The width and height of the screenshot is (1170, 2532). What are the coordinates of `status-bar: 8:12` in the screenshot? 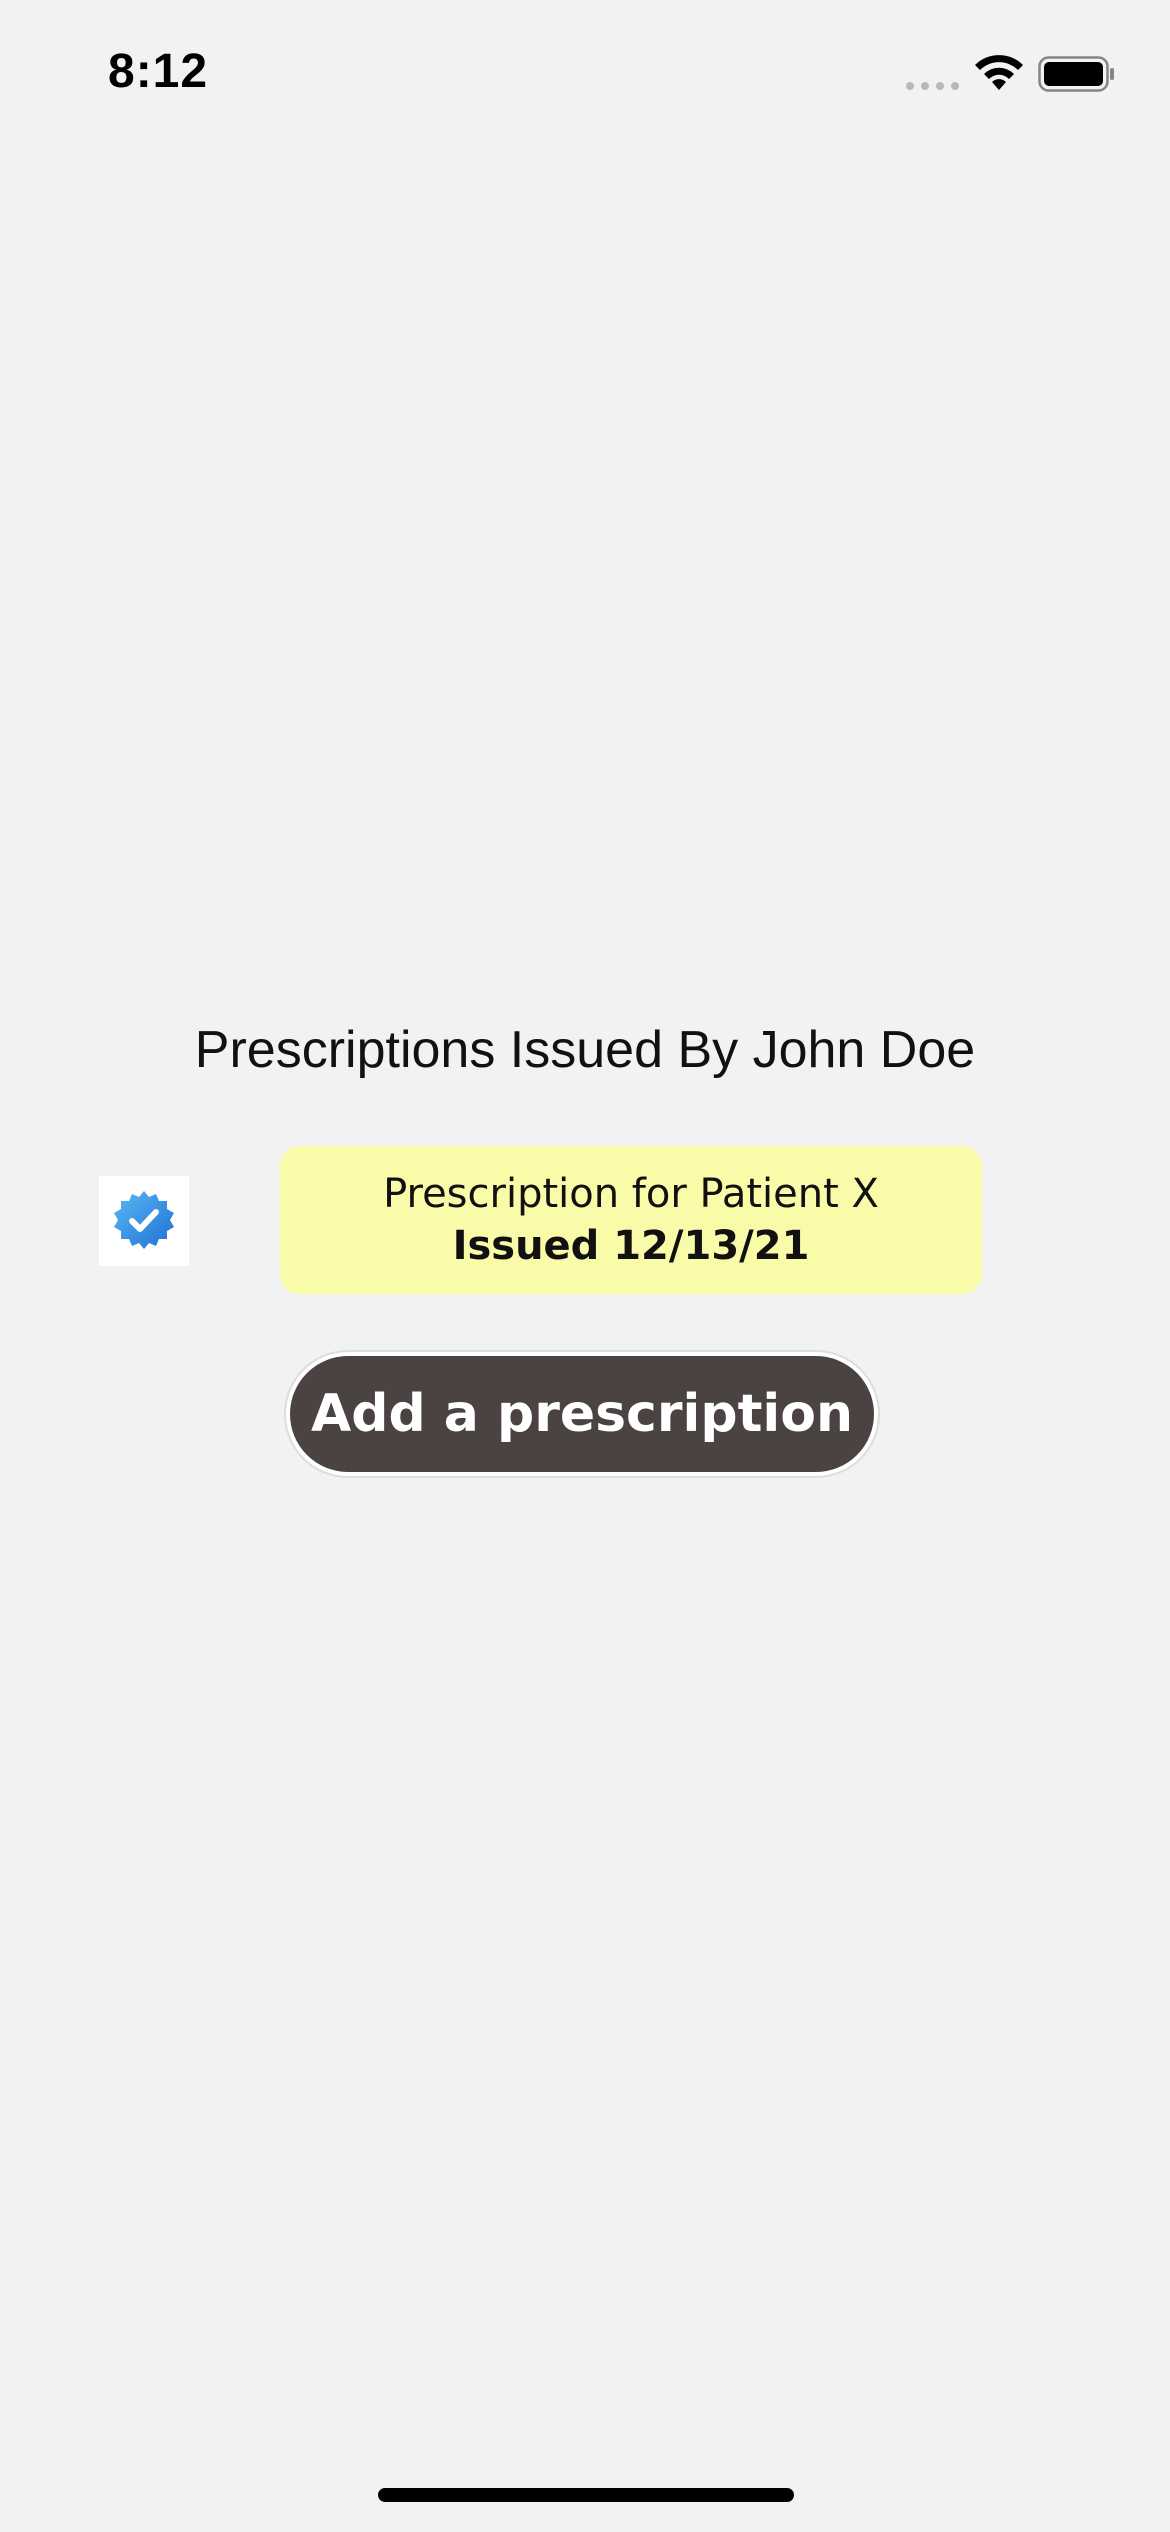 It's located at (585, 75).